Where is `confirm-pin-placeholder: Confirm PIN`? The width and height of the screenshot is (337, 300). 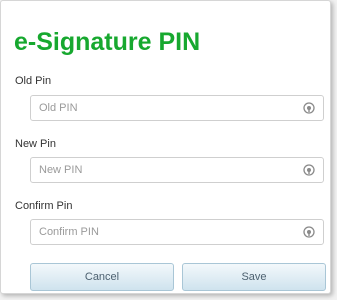 confirm-pin-placeholder: Confirm PIN is located at coordinates (69, 232).